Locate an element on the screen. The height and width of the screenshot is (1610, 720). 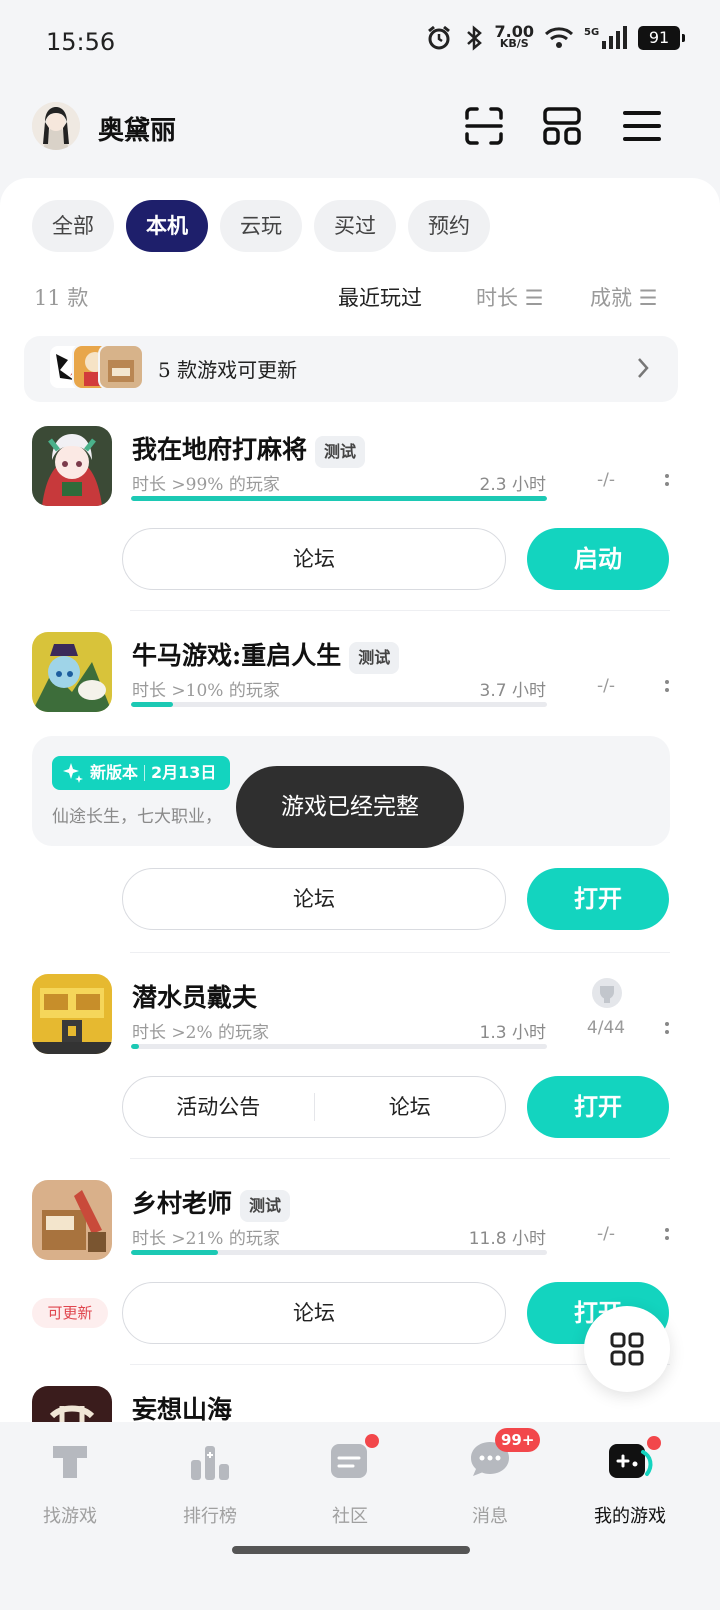
status-time: 15:56 is located at coordinates (81, 42).